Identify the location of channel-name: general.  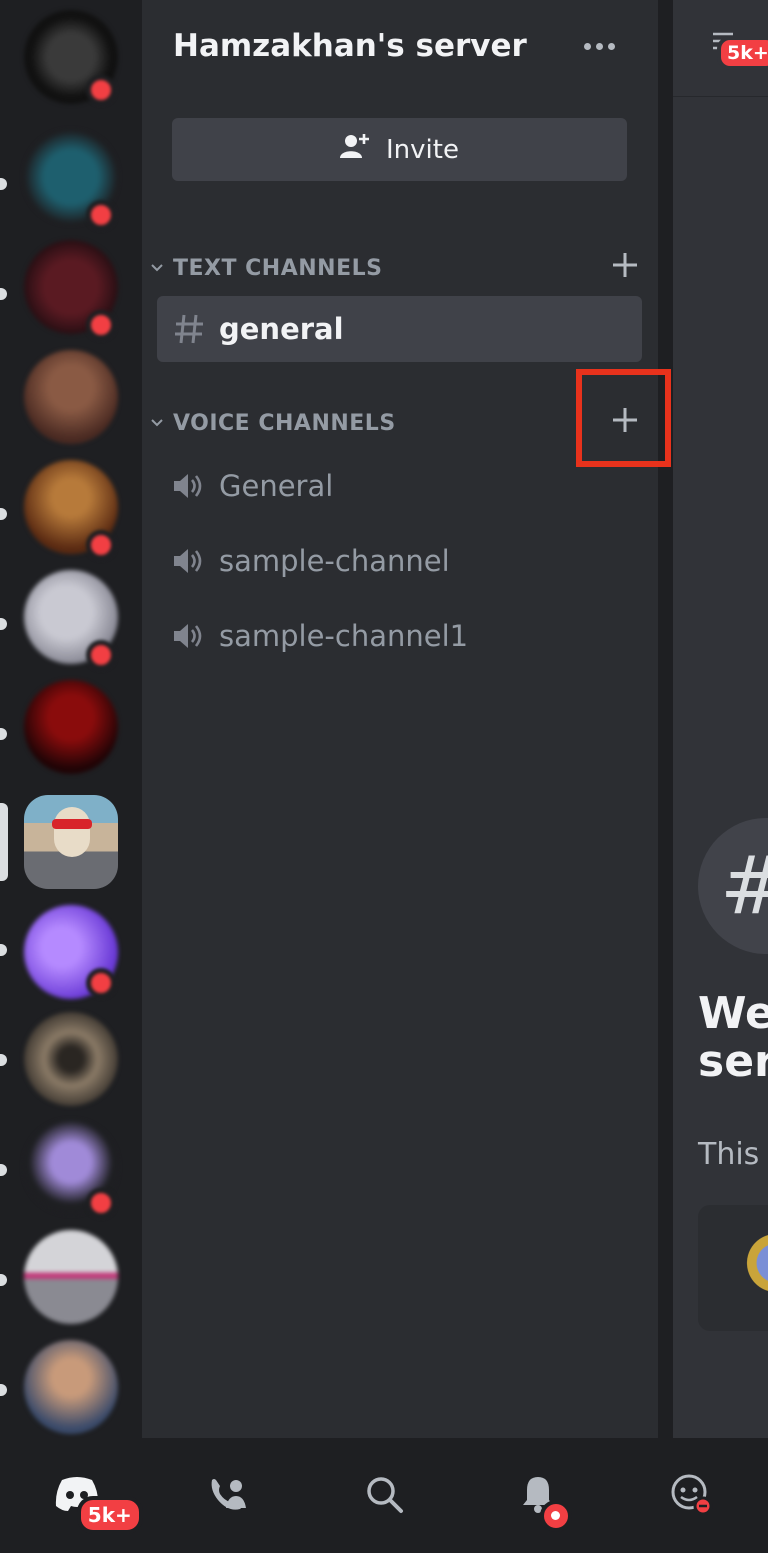
(281, 329).